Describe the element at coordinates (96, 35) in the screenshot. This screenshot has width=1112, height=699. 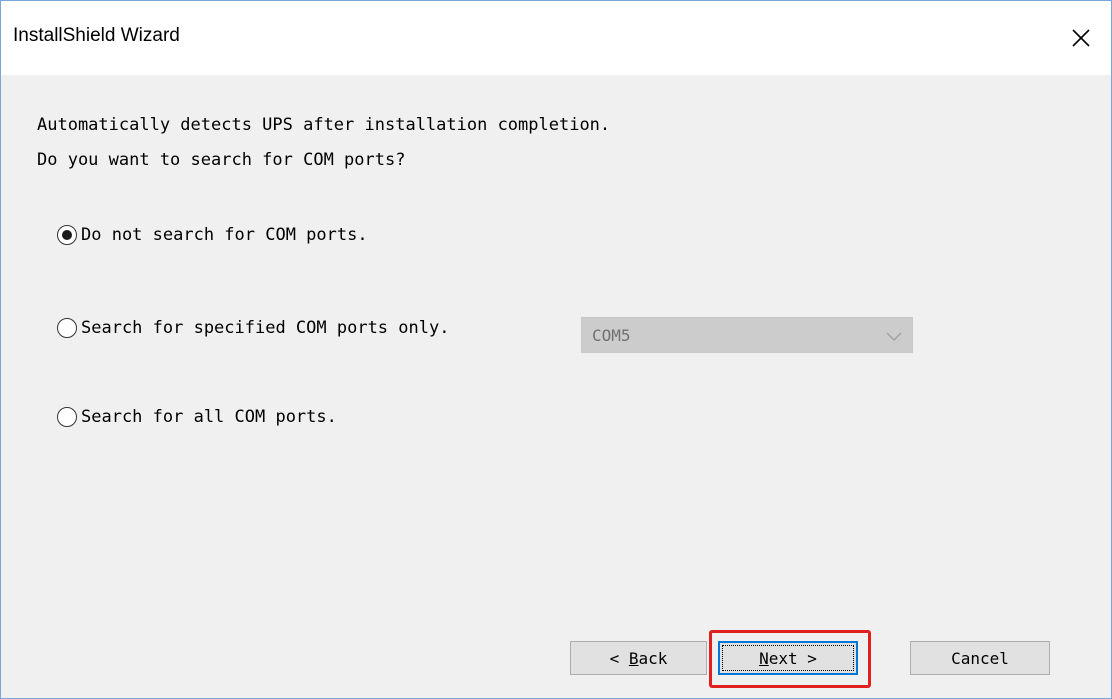
I see `window-title: InstallShield Wizard` at that location.